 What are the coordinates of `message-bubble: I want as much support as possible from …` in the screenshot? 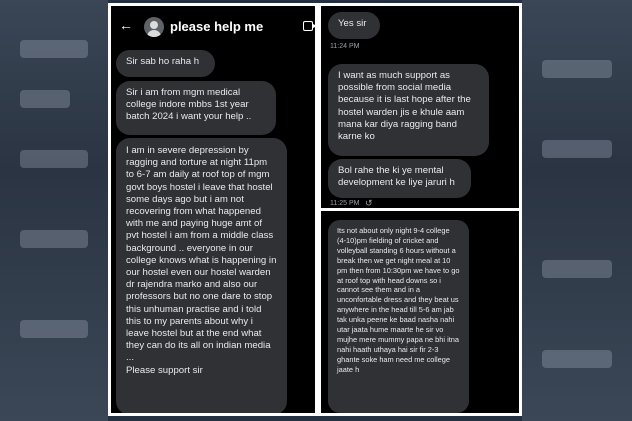 It's located at (408, 110).